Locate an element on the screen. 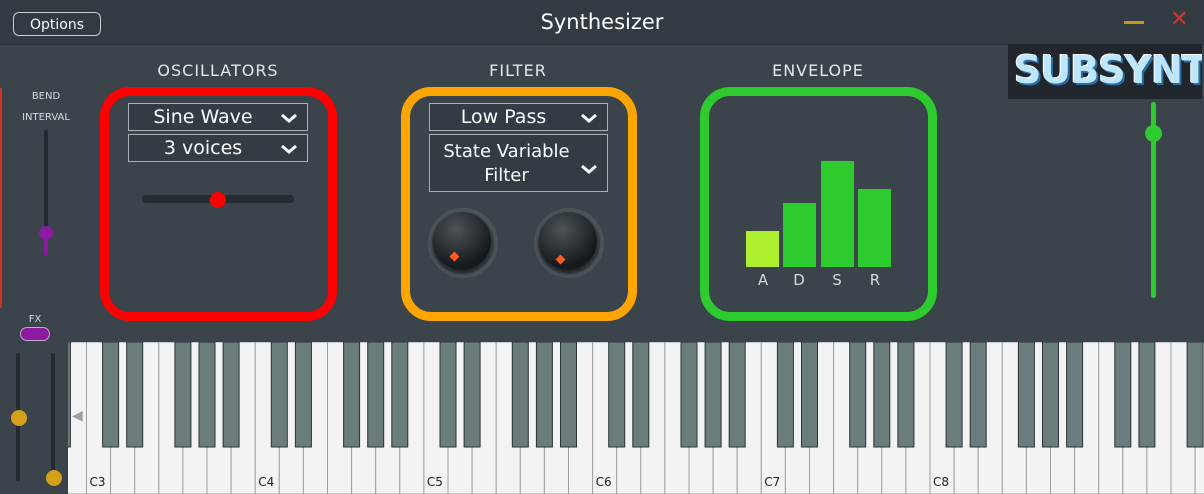  fx-label: FX is located at coordinates (35, 319).